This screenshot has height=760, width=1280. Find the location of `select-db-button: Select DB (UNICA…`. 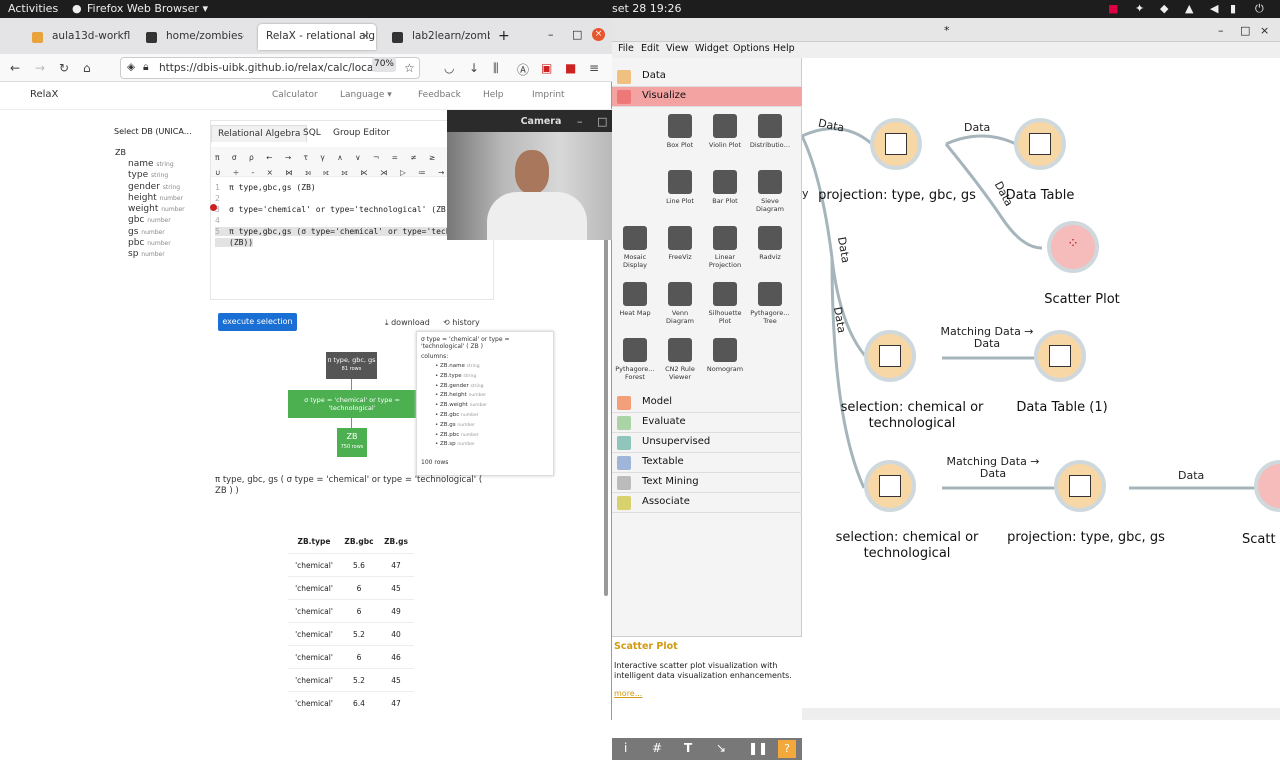

select-db-button: Select DB (UNICA… is located at coordinates (153, 131).